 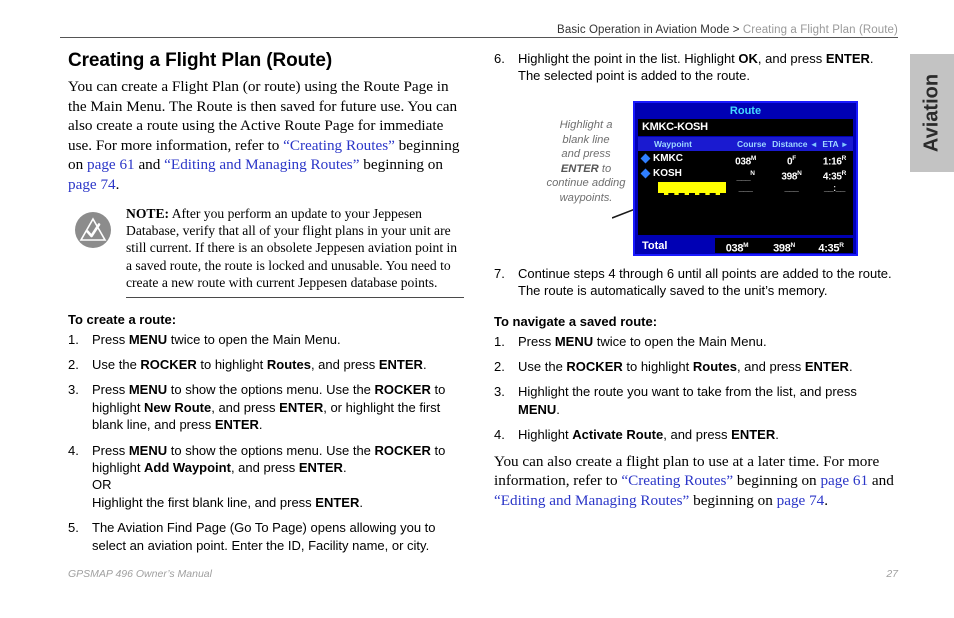 I want to click on link-creating-routes: “Creating Routes”, so click(x=339, y=145).